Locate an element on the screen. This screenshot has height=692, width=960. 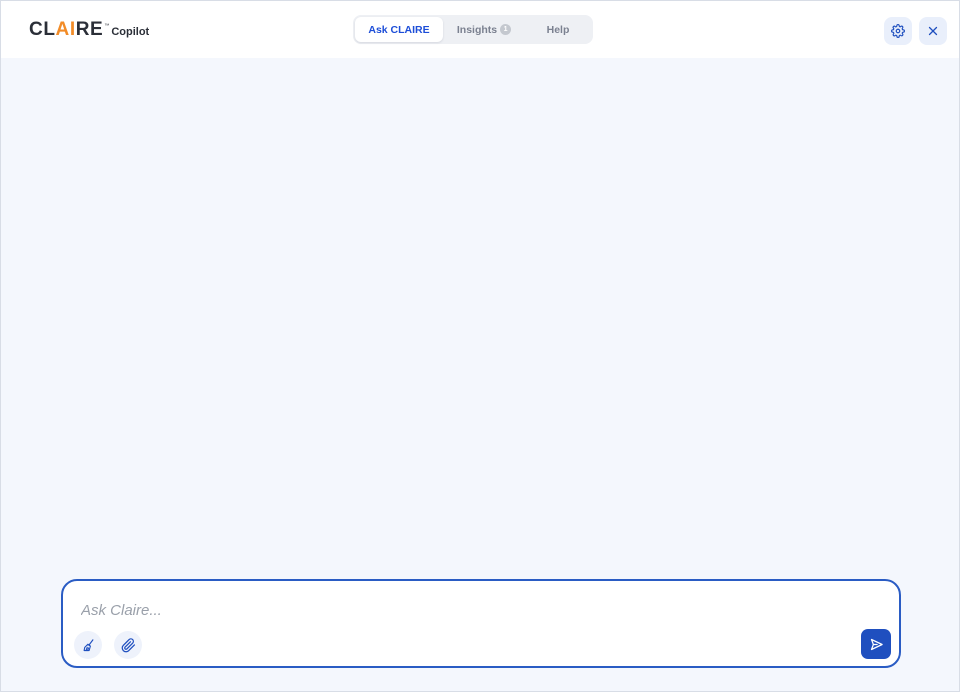
send-button is located at coordinates (876, 644).